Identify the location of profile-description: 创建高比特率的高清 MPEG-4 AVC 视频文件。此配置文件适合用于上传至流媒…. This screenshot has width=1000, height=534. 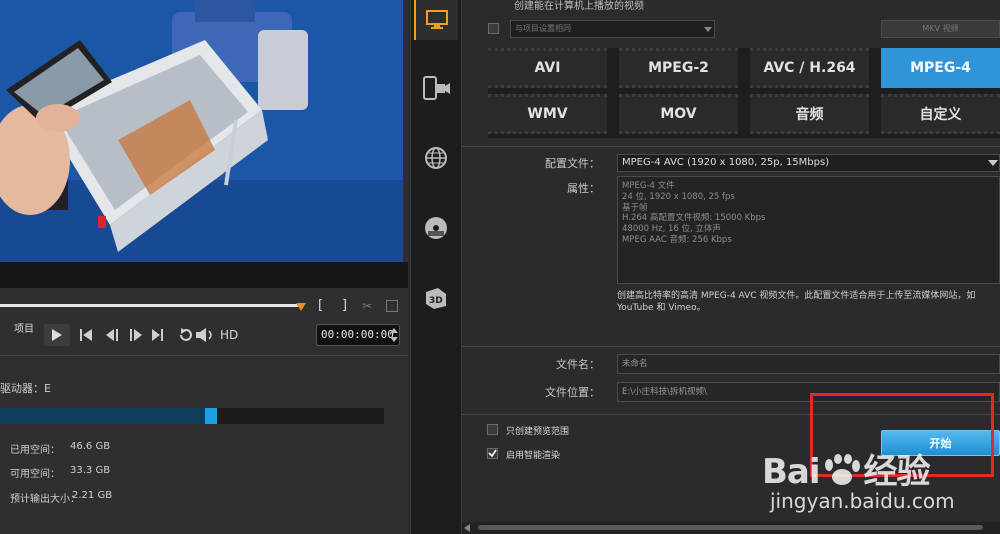
(796, 302).